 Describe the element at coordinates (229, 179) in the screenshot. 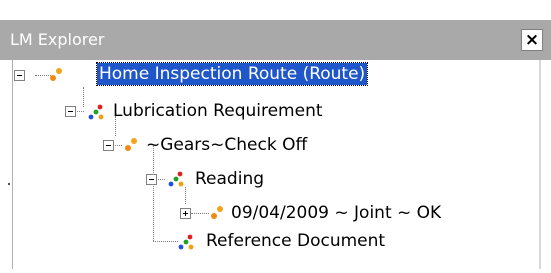

I see `tree-node-label: Reading` at that location.